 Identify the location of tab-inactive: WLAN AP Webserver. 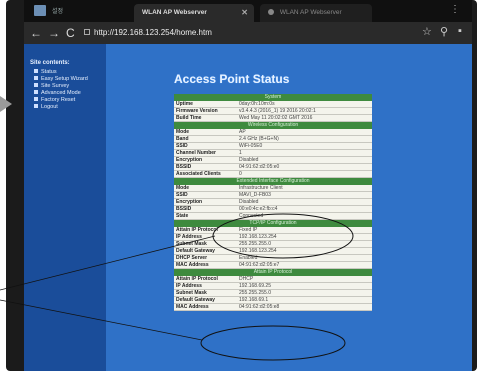
(316, 13).